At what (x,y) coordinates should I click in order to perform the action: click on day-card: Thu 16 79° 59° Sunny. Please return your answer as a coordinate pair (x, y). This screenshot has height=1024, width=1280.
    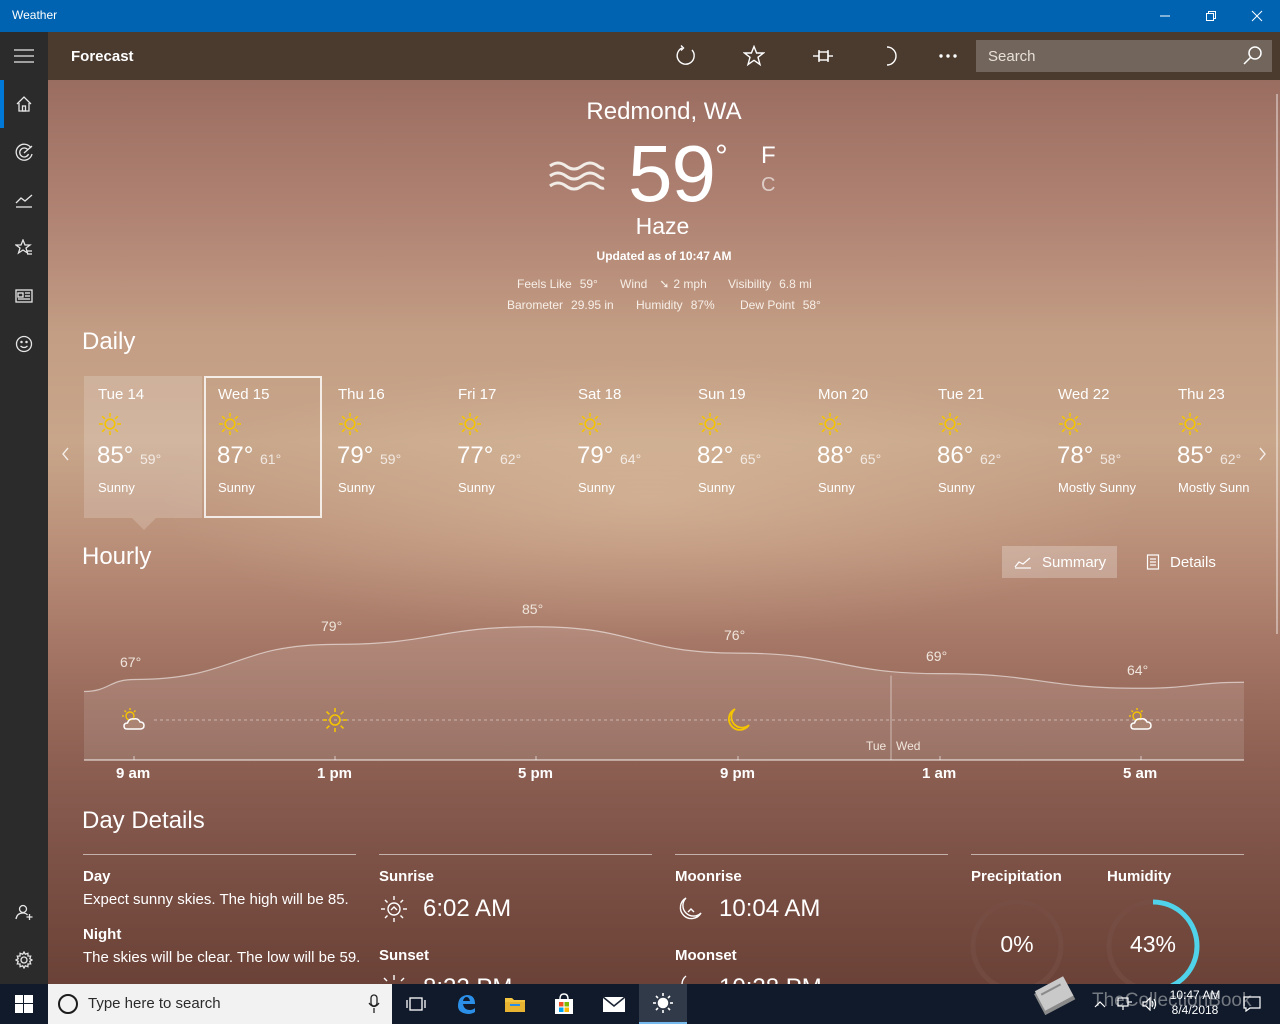
    Looking at the image, I should click on (383, 447).